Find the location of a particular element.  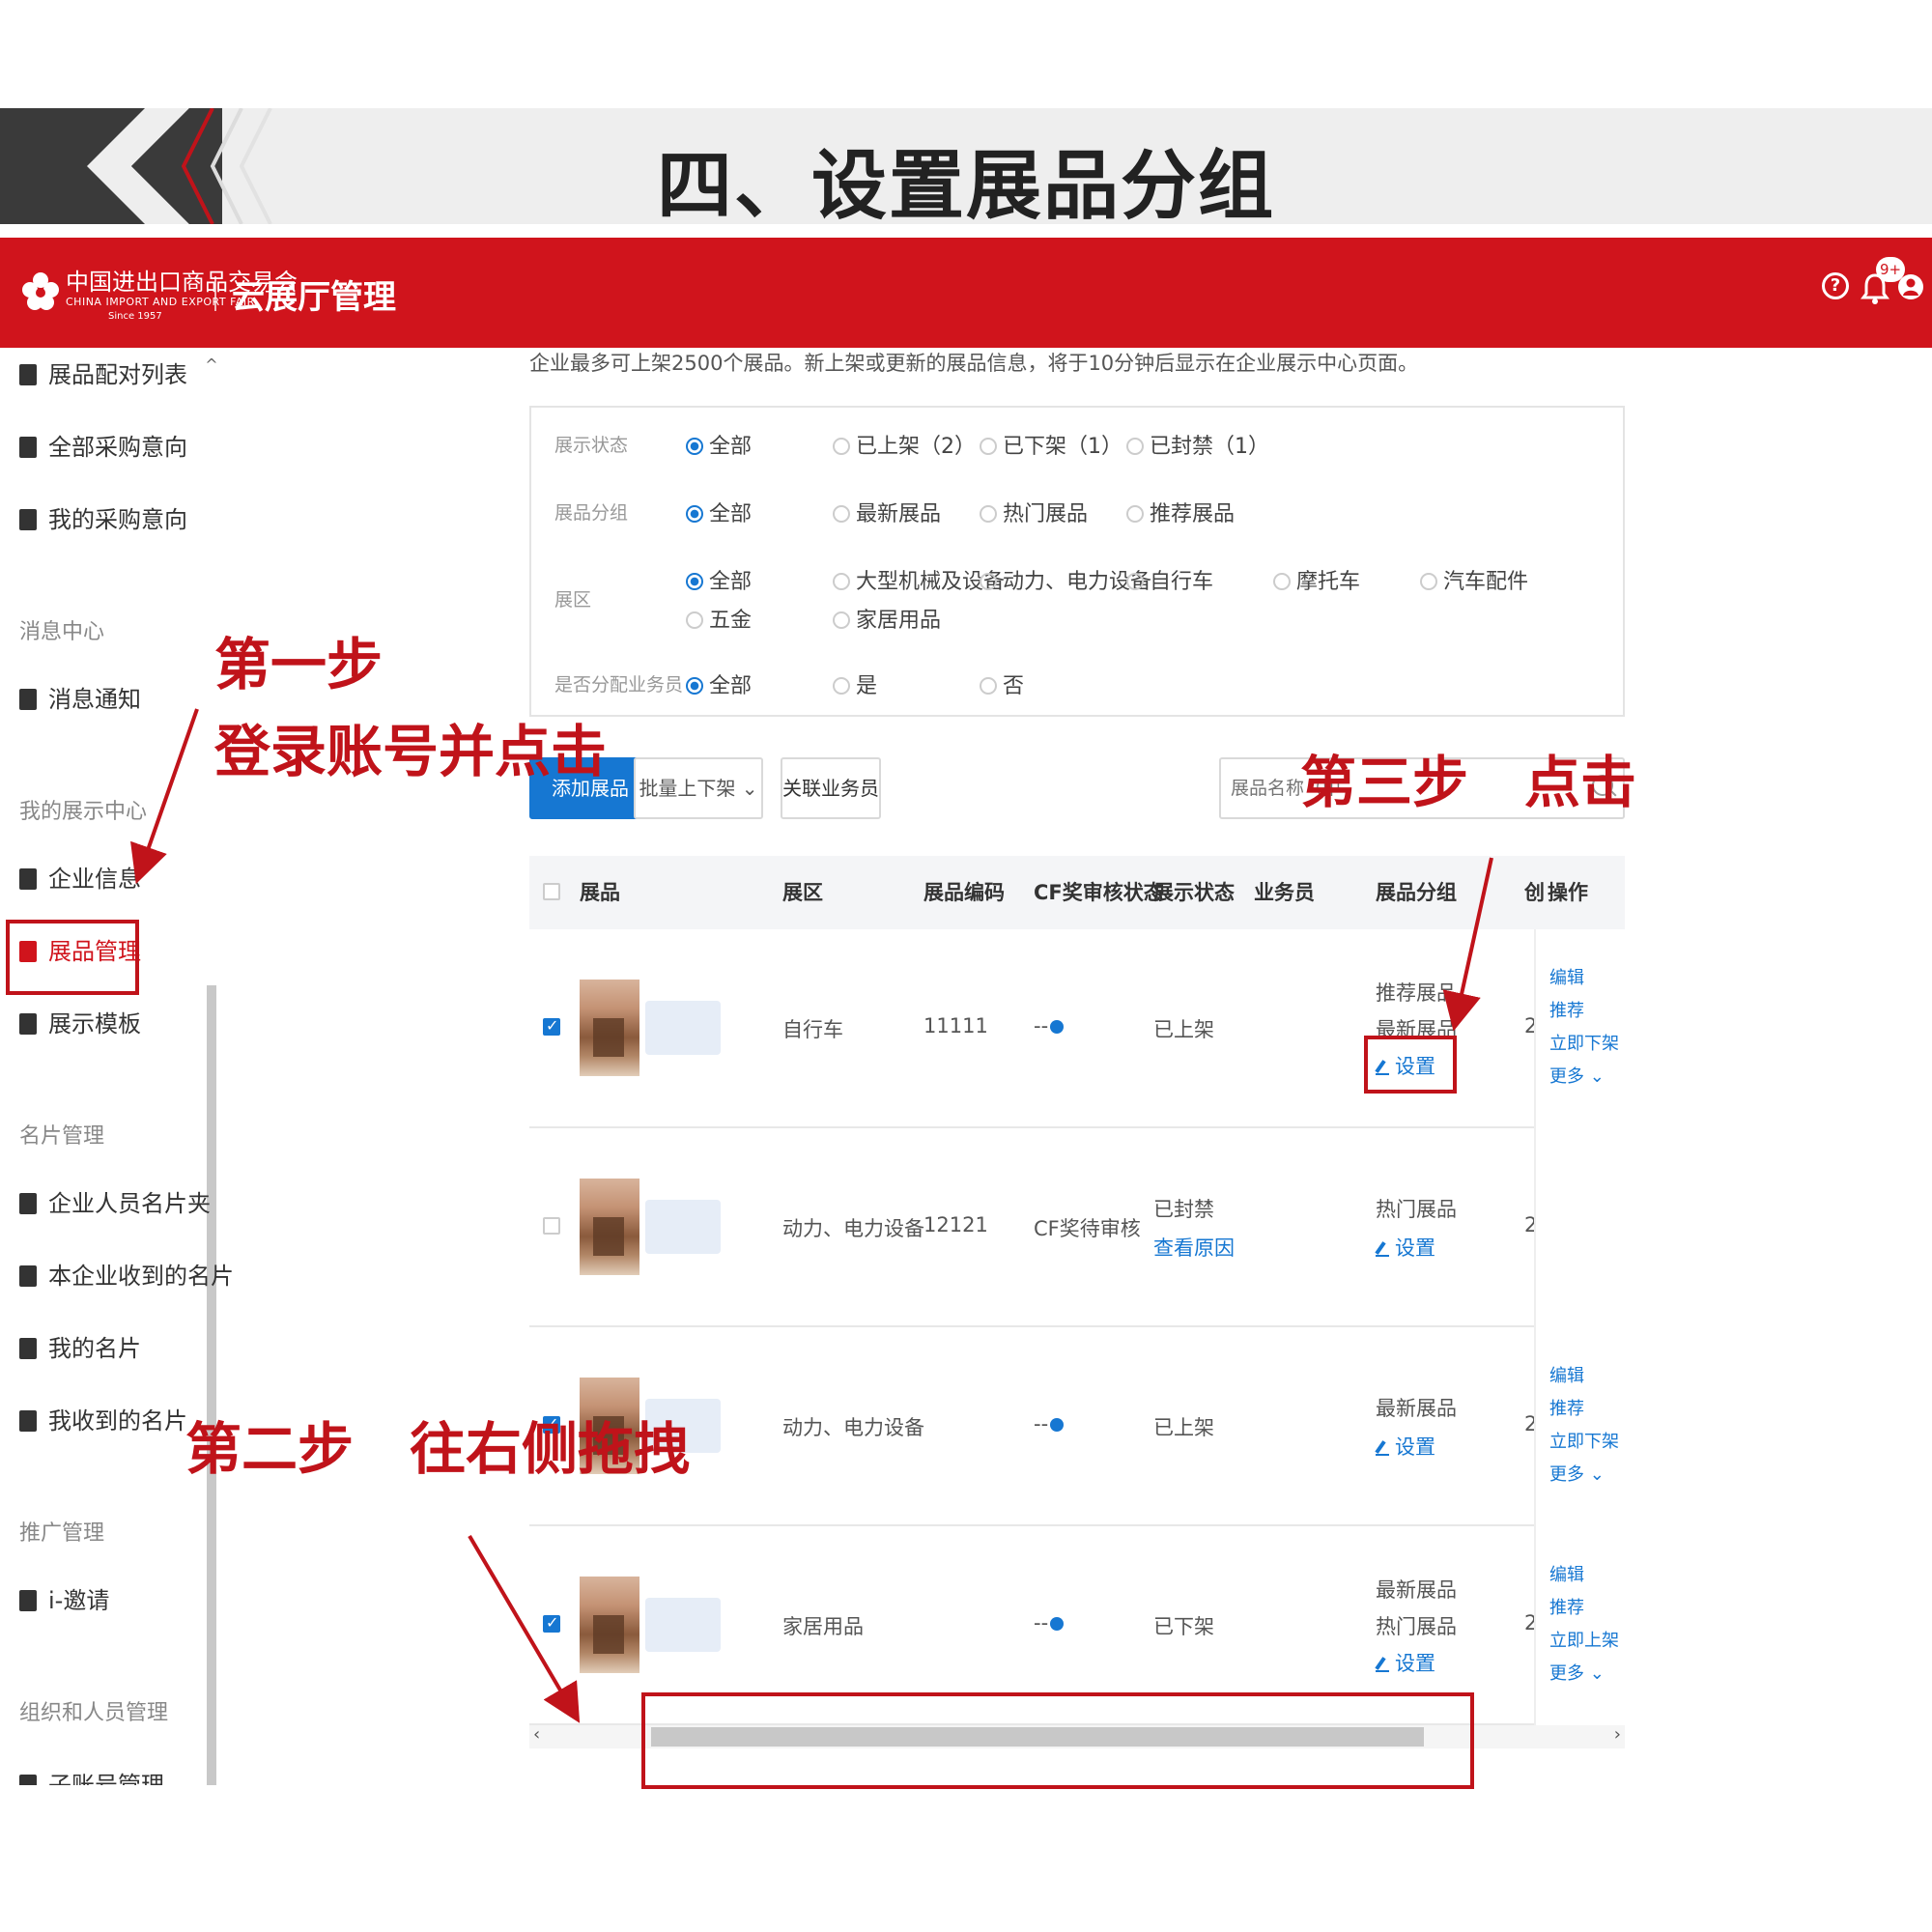

filter-assign-no: 否 is located at coordinates (1002, 683).